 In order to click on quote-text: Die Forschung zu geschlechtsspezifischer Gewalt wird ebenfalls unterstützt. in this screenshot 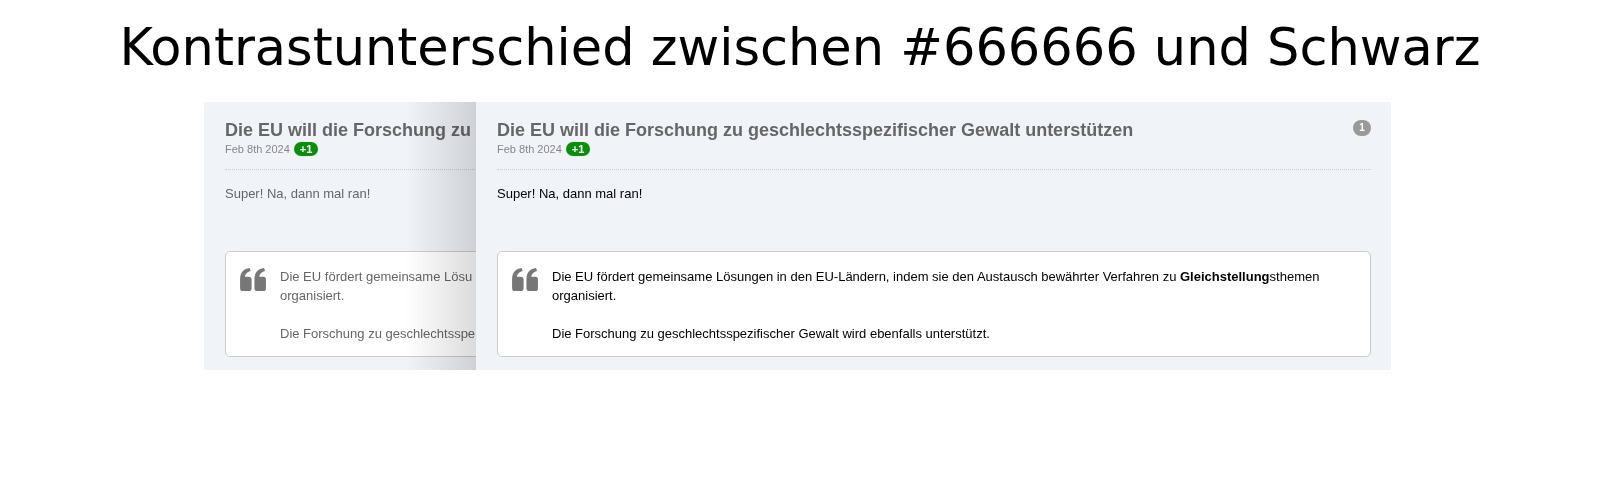, I will do `click(771, 334)`.